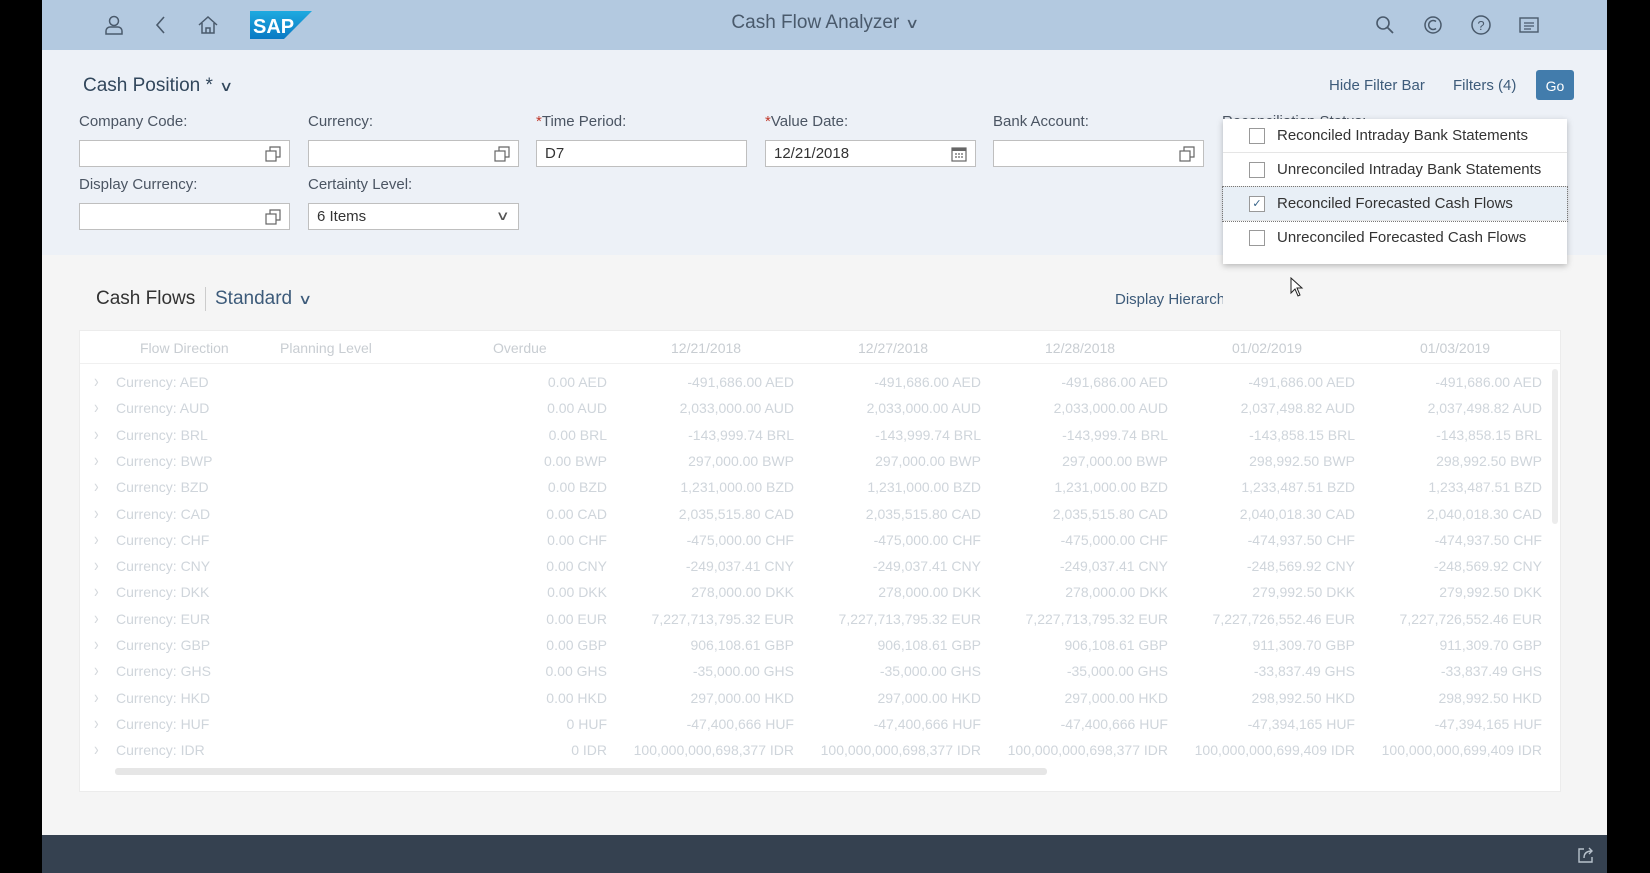 This screenshot has height=873, width=1650. I want to click on cell-d2: -249,037.41 CNY, so click(926, 566).